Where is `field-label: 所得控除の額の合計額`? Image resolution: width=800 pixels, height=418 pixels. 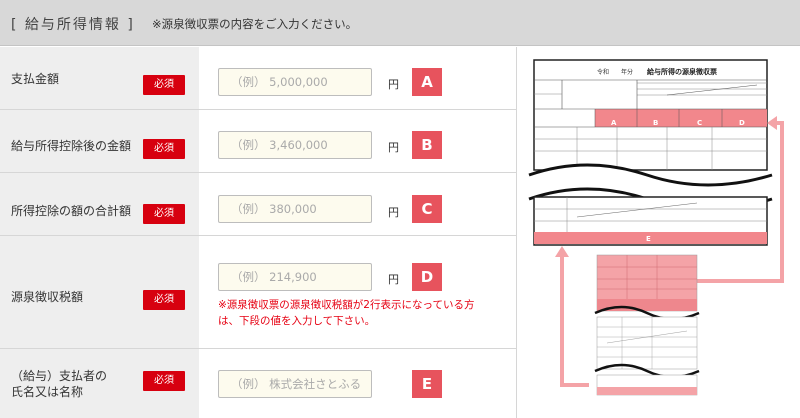 field-label: 所得控除の額の合計額 is located at coordinates (71, 211).